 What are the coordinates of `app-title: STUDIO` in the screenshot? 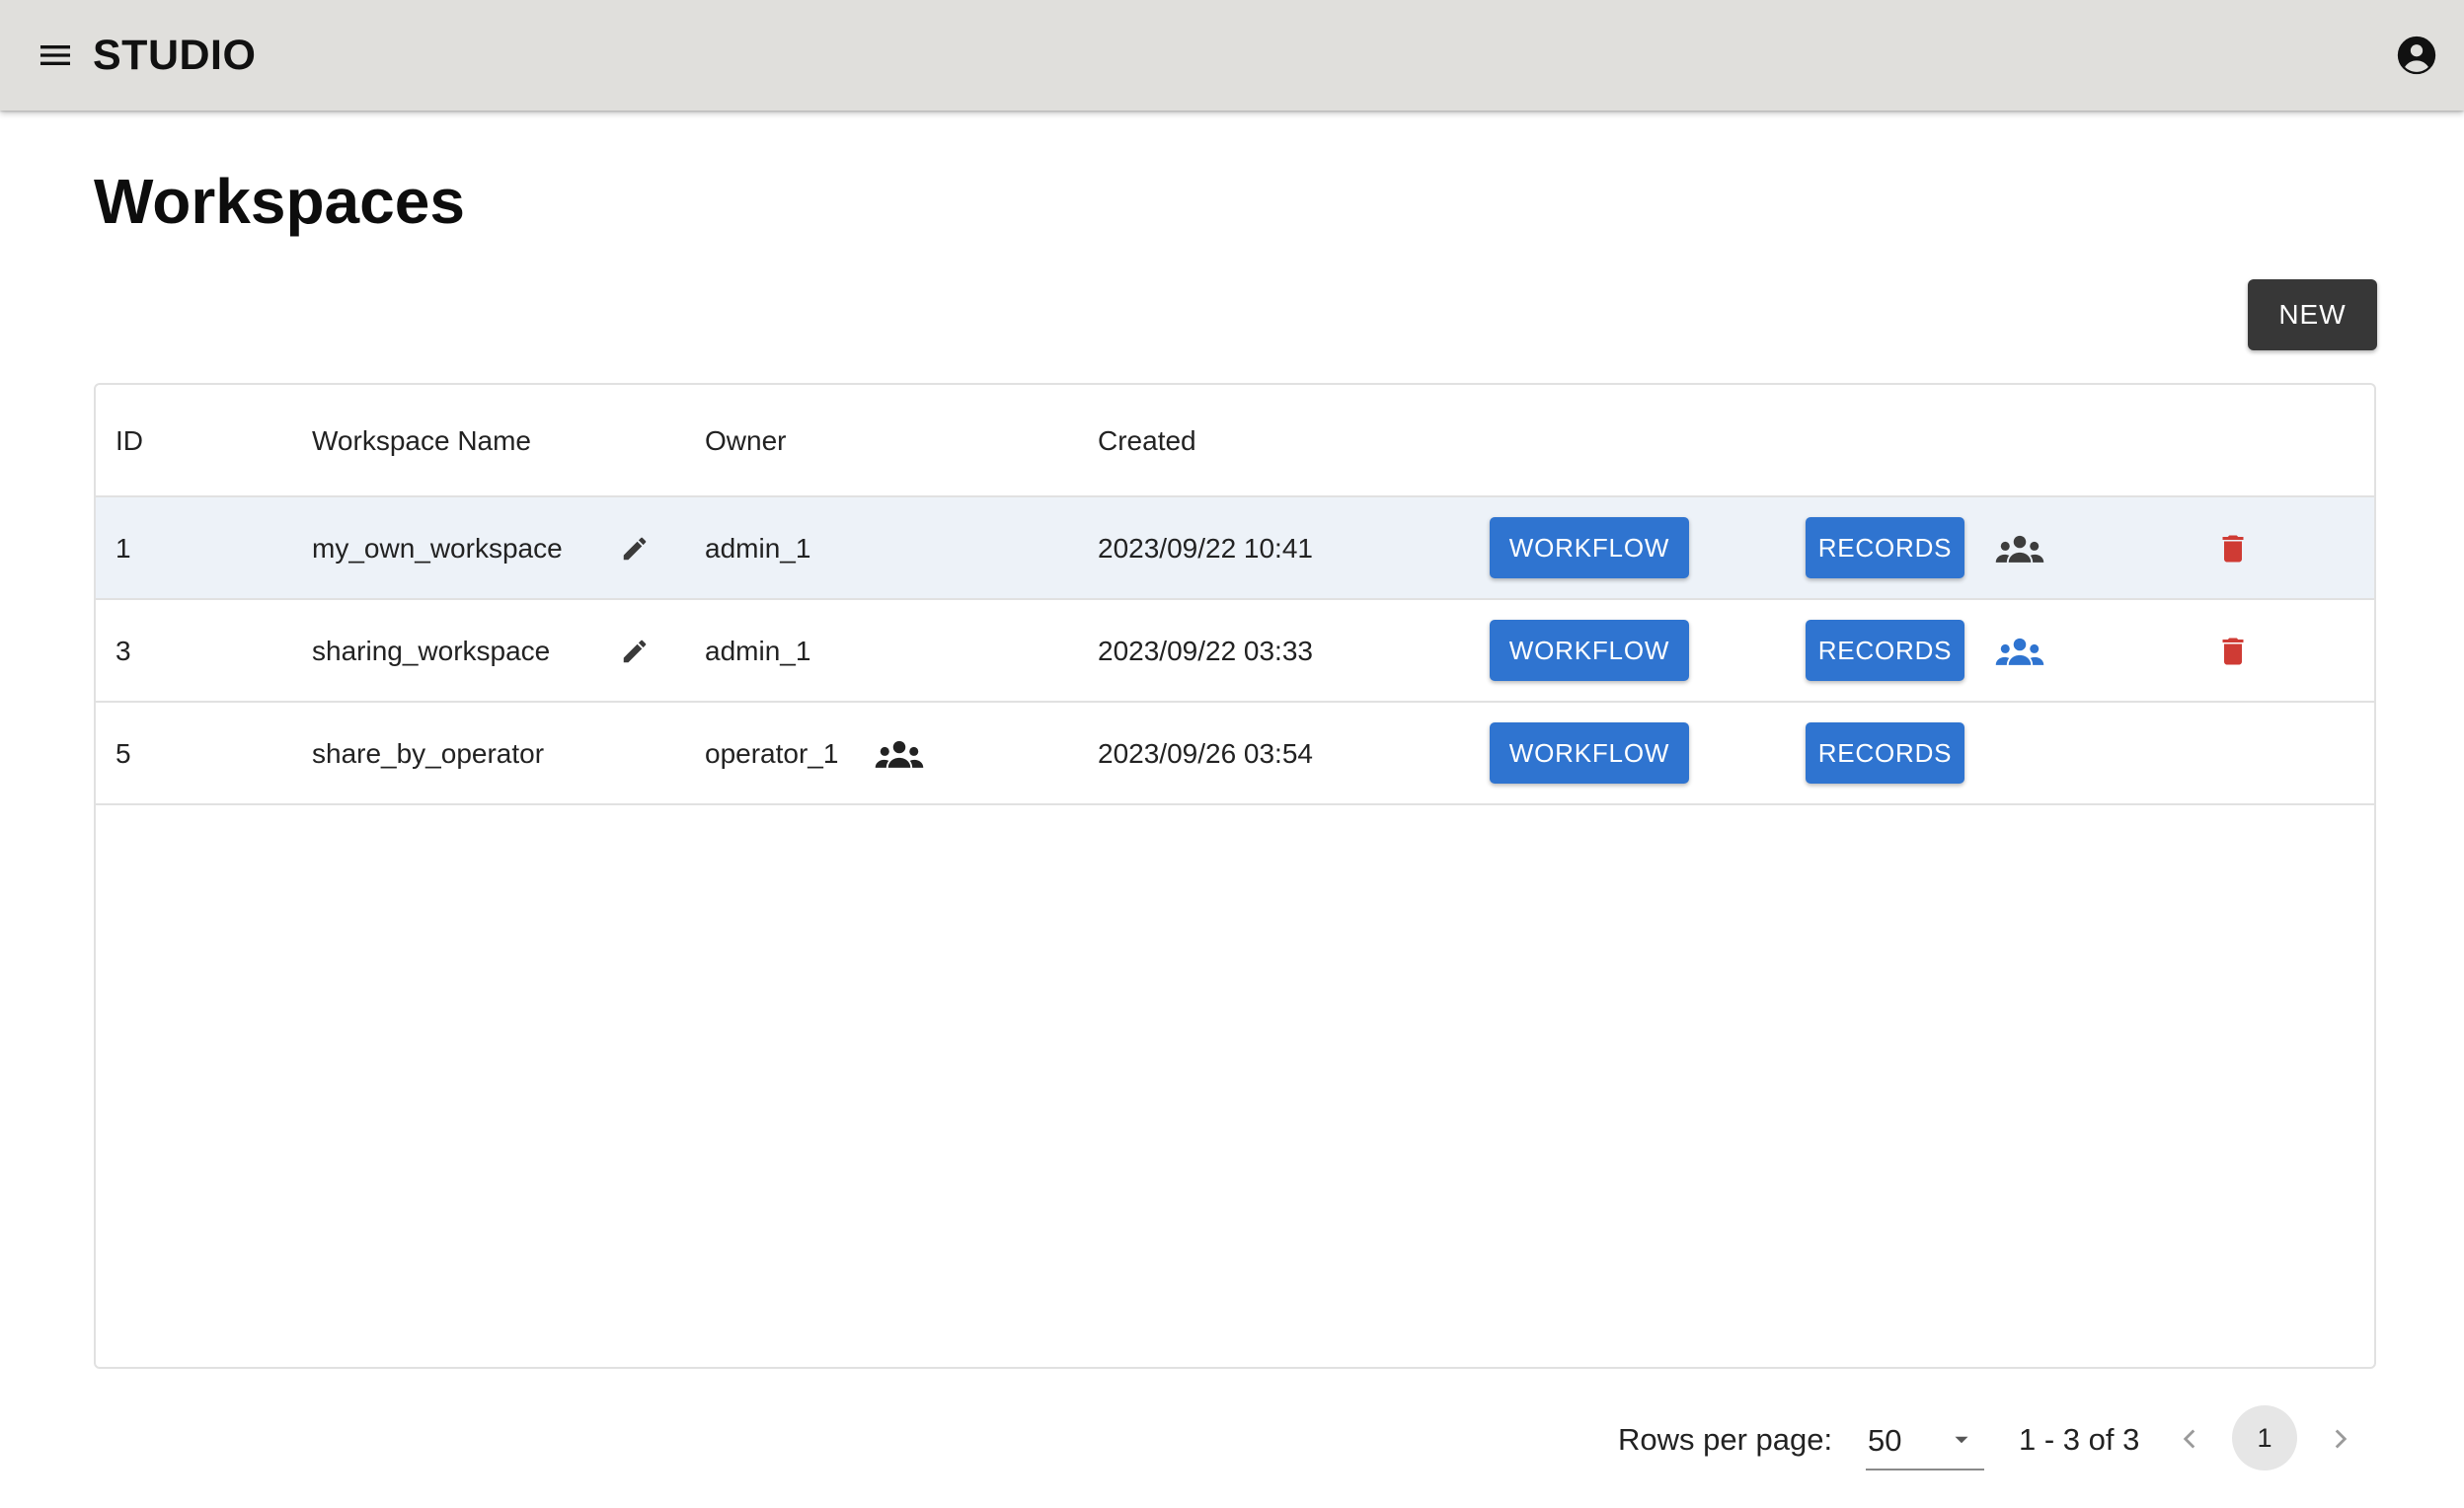 It's located at (175, 55).